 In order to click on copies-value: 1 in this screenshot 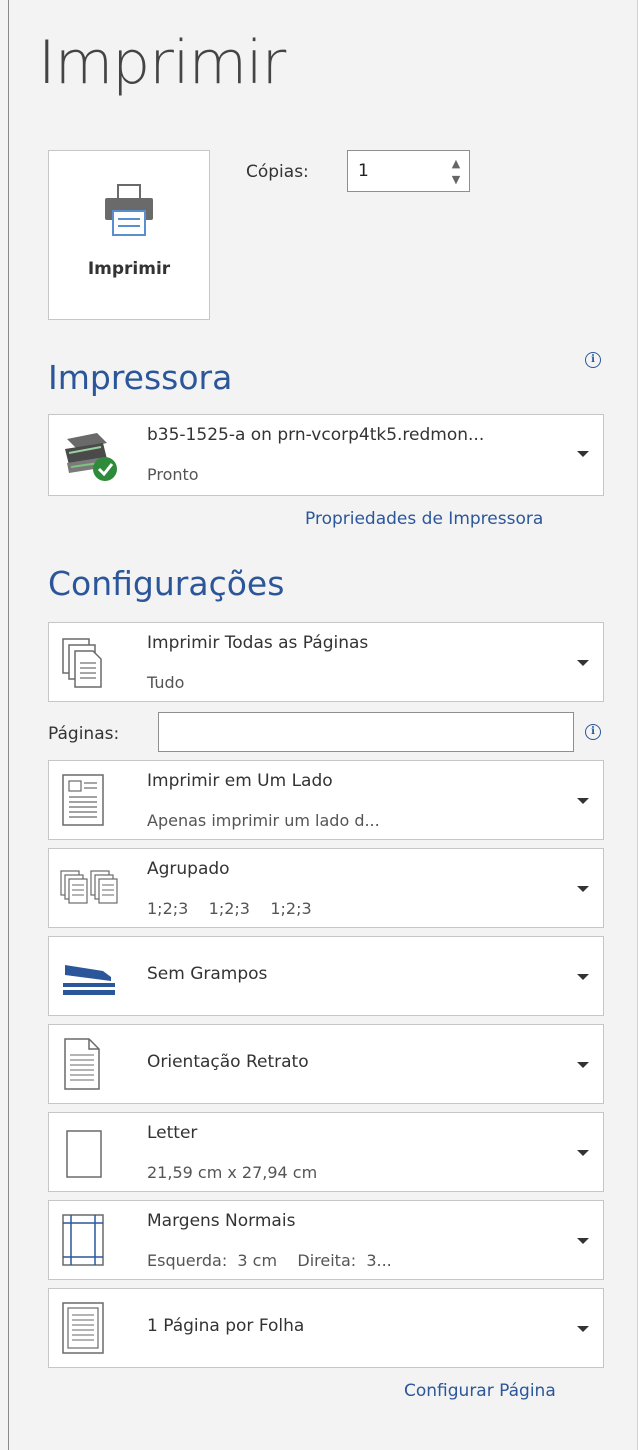, I will do `click(363, 171)`.